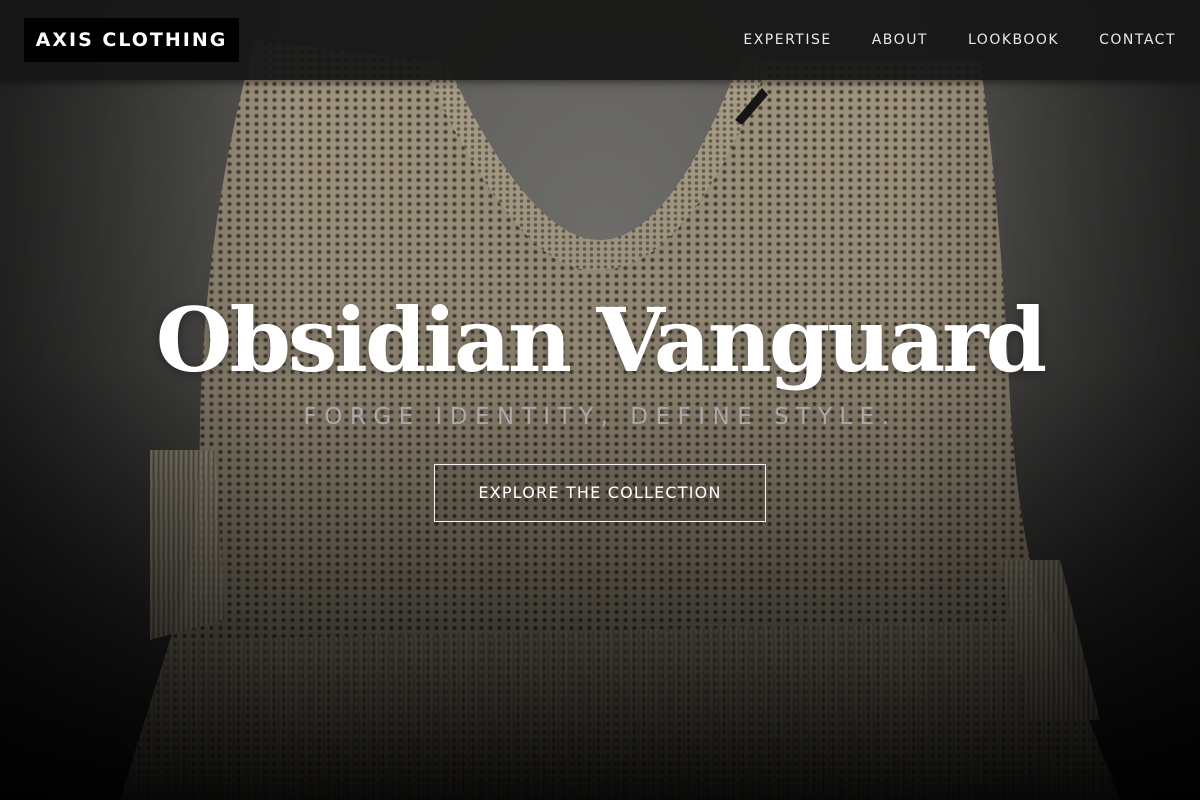 The height and width of the screenshot is (800, 1200). I want to click on nav-item-about: ABOUT, so click(900, 40).